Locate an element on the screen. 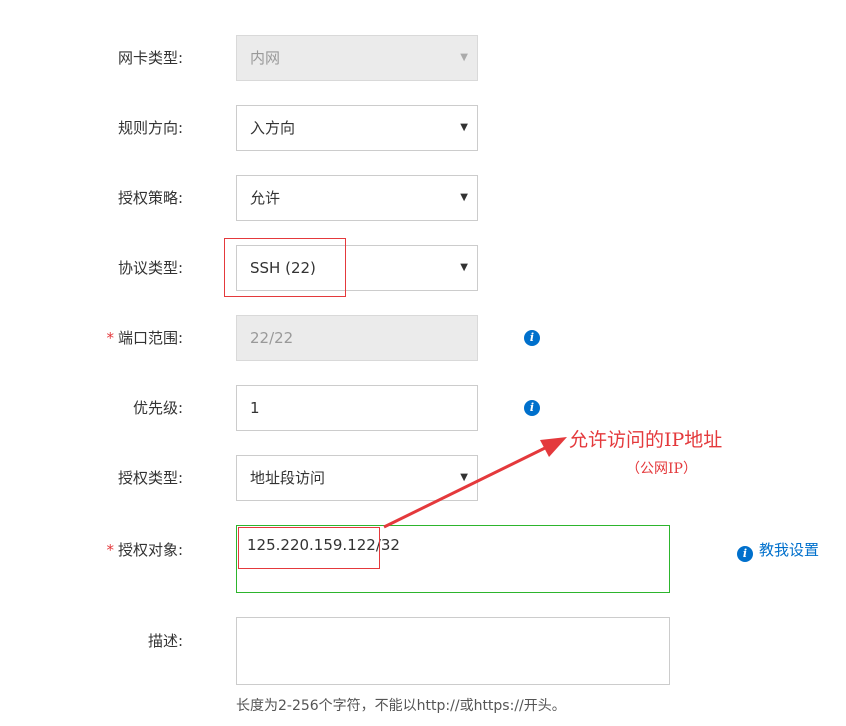  nic-type-row: 网卡类型: 内网 ▼ is located at coordinates (423, 58).